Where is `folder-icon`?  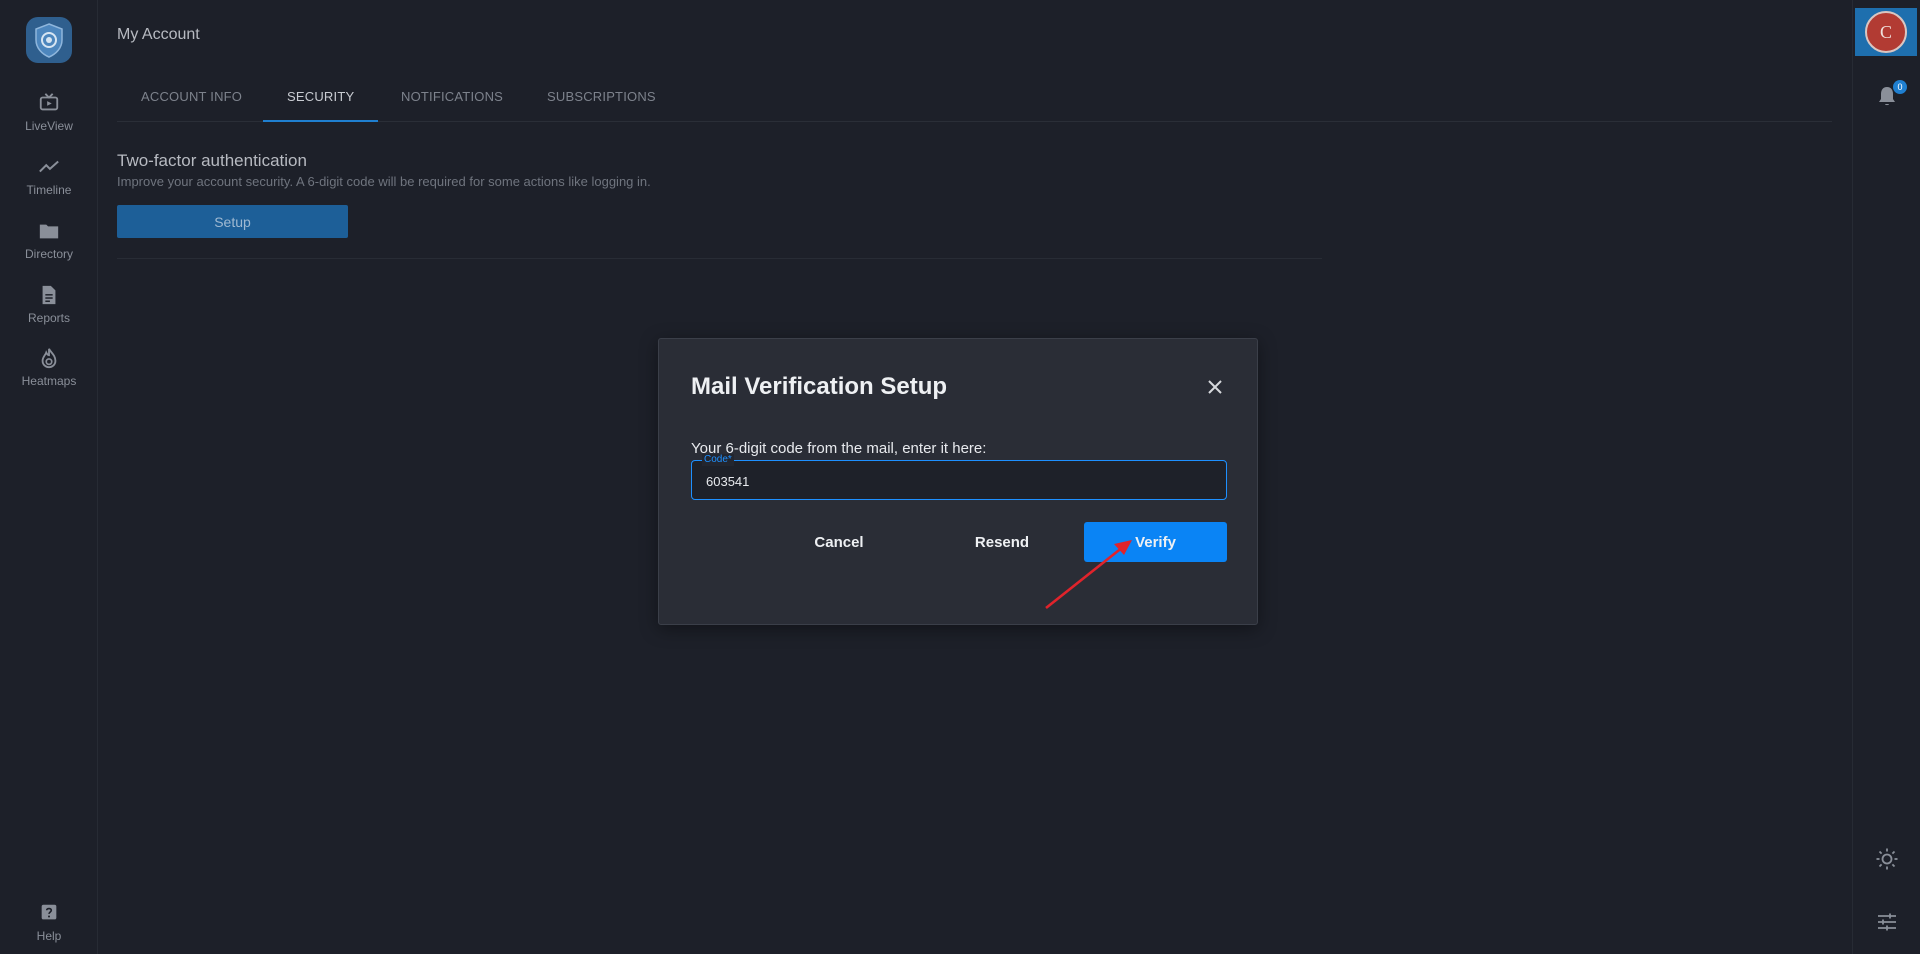 folder-icon is located at coordinates (49, 231).